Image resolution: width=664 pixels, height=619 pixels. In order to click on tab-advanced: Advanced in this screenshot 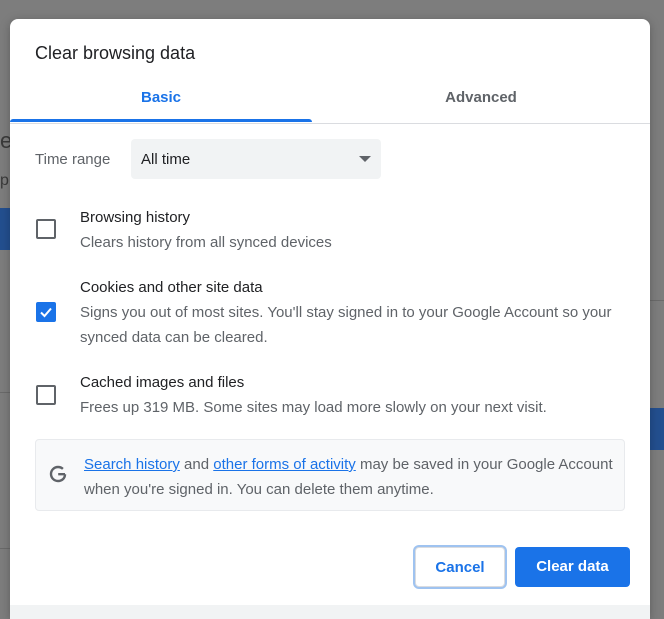, I will do `click(481, 104)`.